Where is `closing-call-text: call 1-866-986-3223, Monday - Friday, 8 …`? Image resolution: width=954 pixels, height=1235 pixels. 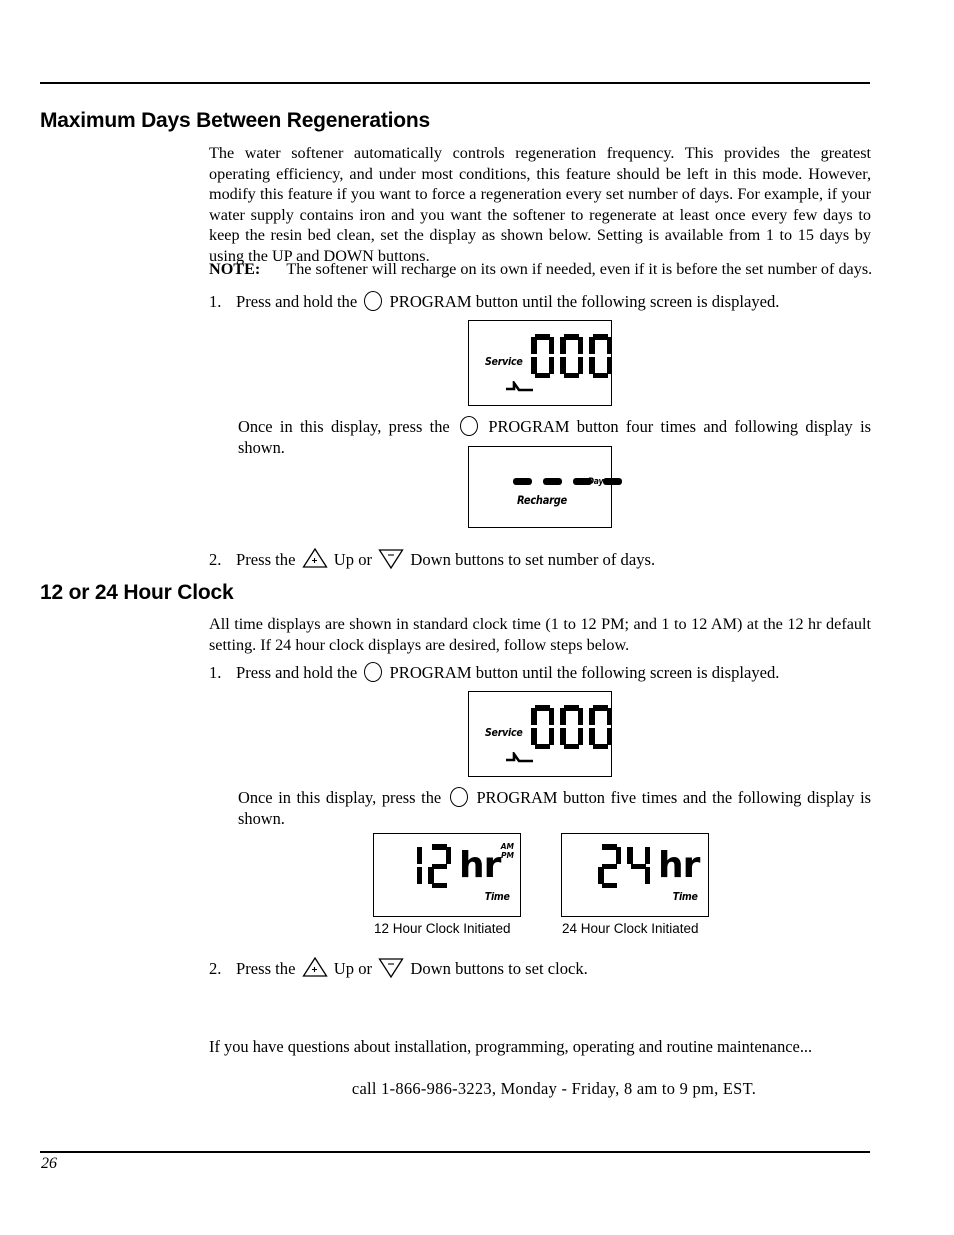 closing-call-text: call 1-866-986-3223, Monday - Friday, 8 … is located at coordinates (554, 1088).